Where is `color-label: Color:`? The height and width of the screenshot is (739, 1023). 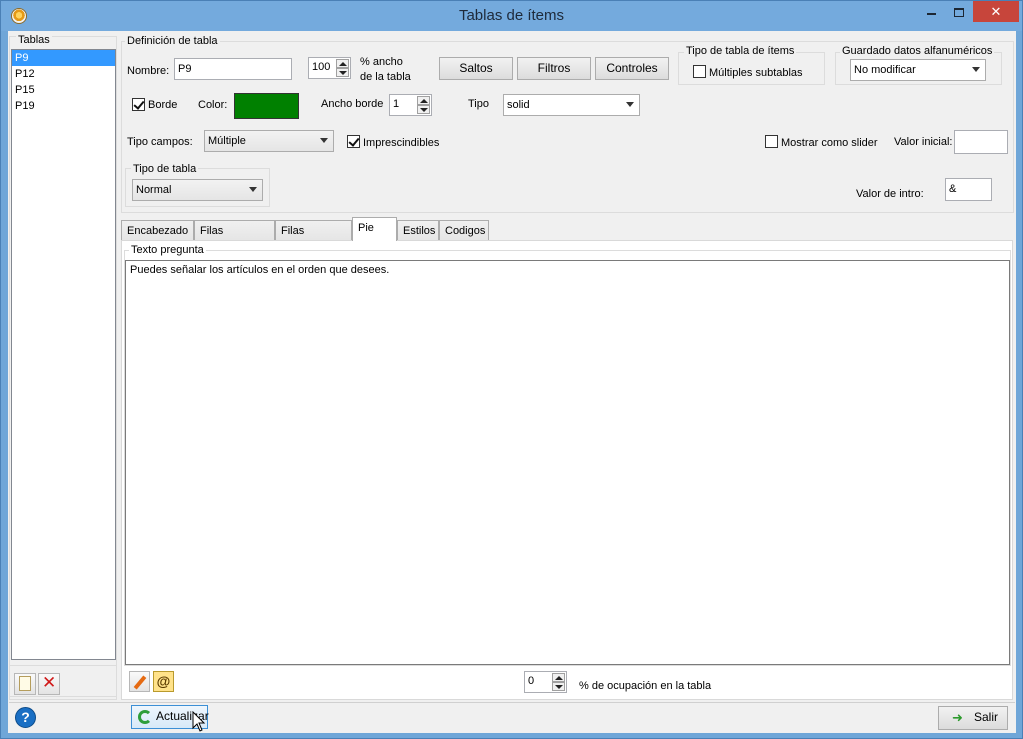 color-label: Color: is located at coordinates (213, 105).